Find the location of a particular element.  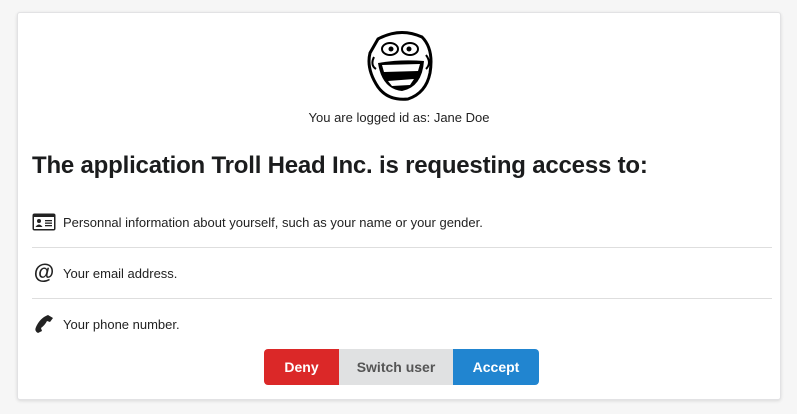

permission-item-phone: Your phone number. is located at coordinates (402, 324).